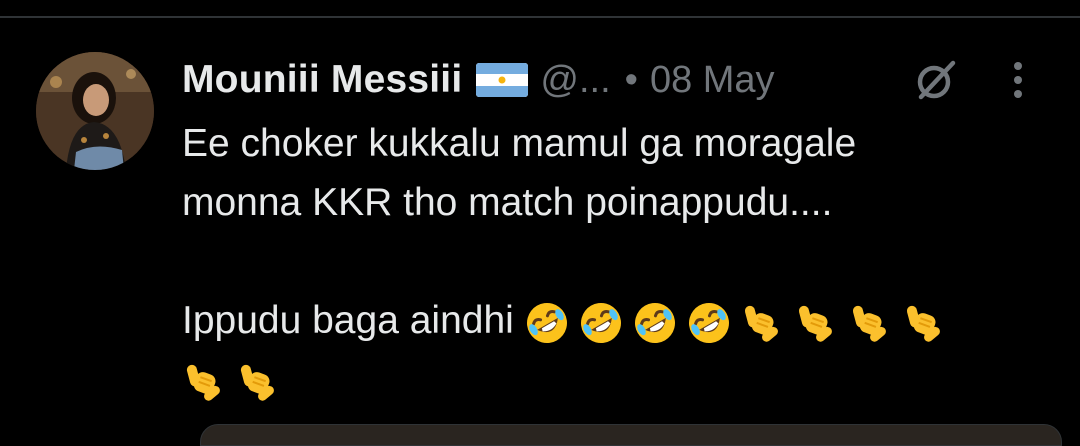  Describe the element at coordinates (519, 143) in the screenshot. I see `tweet-text-line-1: Ee choker kukkalu mamul ga moragale` at that location.